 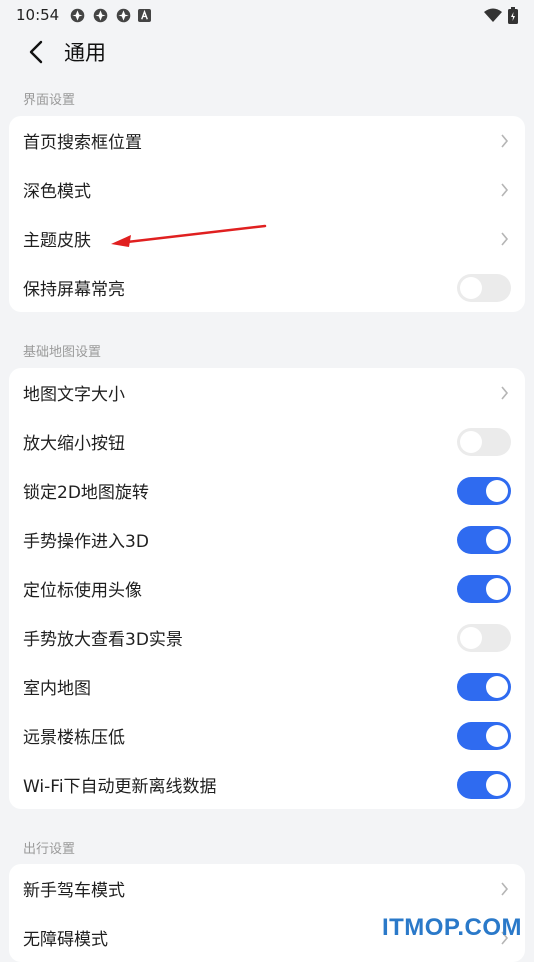 I want to click on row-wifi-offline-update: Wi-Fi下自动更新离线数据, so click(x=267, y=784).